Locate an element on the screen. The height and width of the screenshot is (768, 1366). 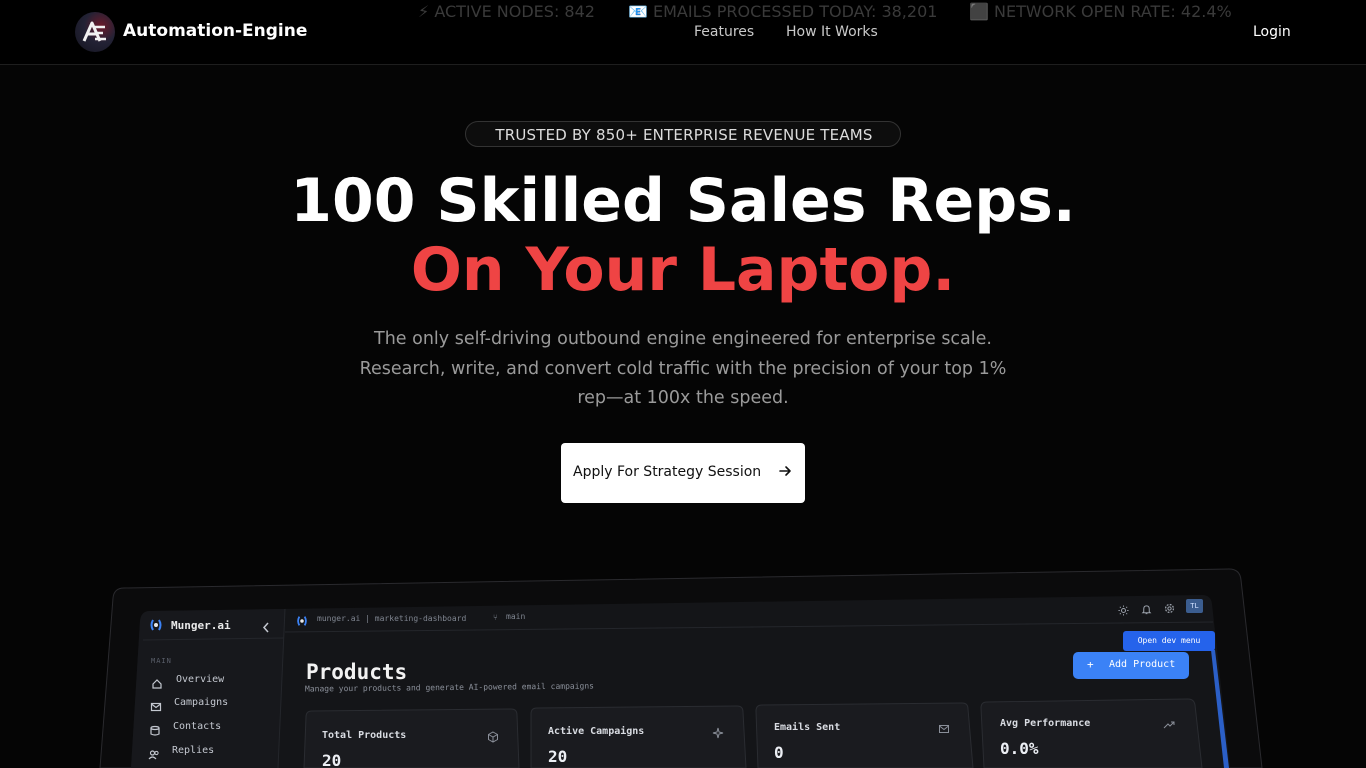
sidebar-brand: Munger.ai is located at coordinates (201, 625).